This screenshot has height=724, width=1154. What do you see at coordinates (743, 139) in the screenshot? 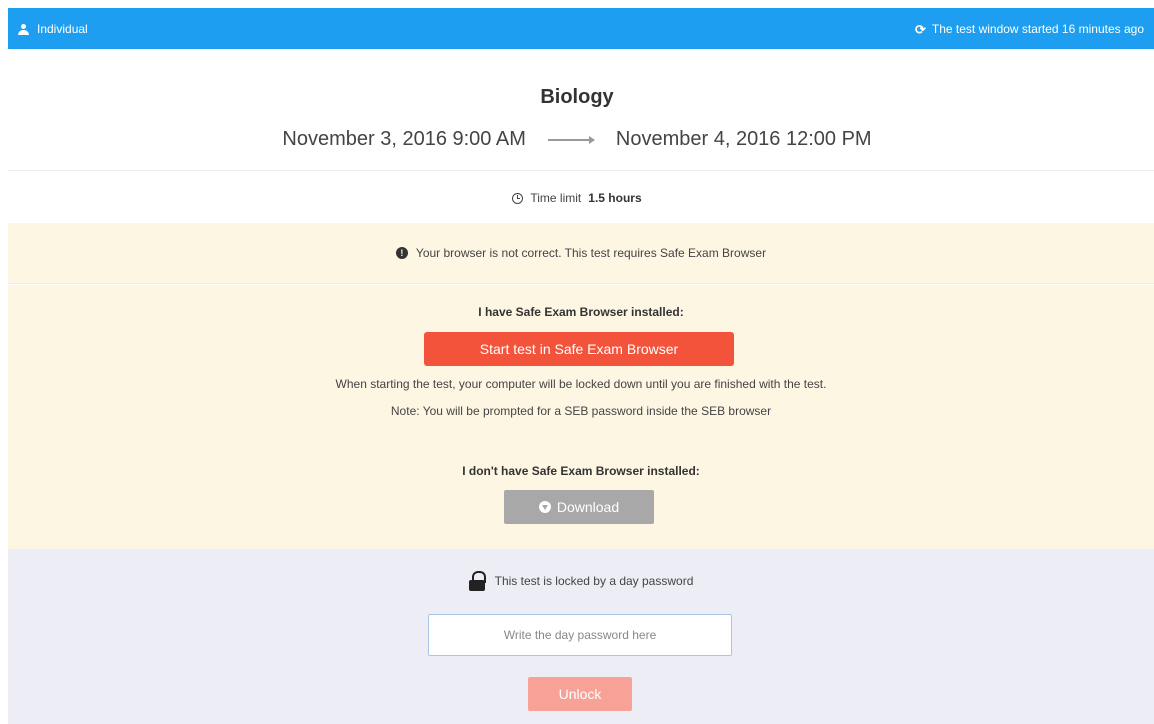
I see `end-date: November 4, 2016 12:00 PM` at bounding box center [743, 139].